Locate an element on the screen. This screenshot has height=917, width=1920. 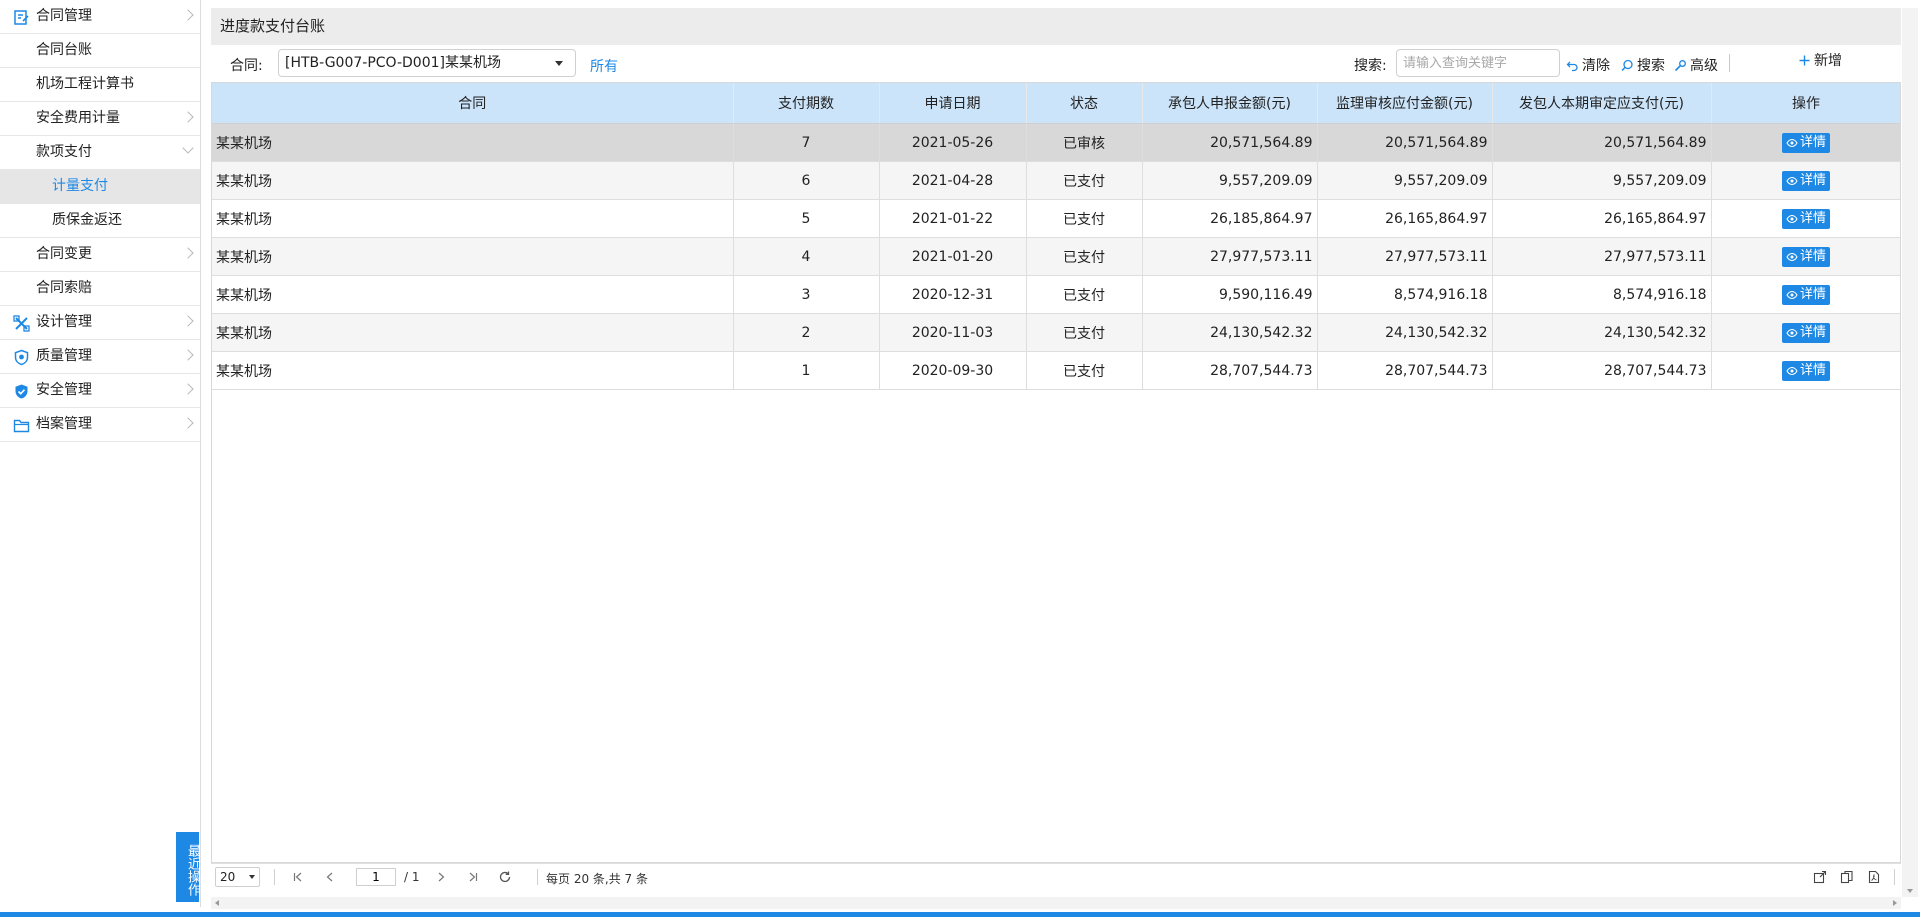
contract-select: [HTB-G007-PCO-D001]某某机场 is located at coordinates (427, 63).